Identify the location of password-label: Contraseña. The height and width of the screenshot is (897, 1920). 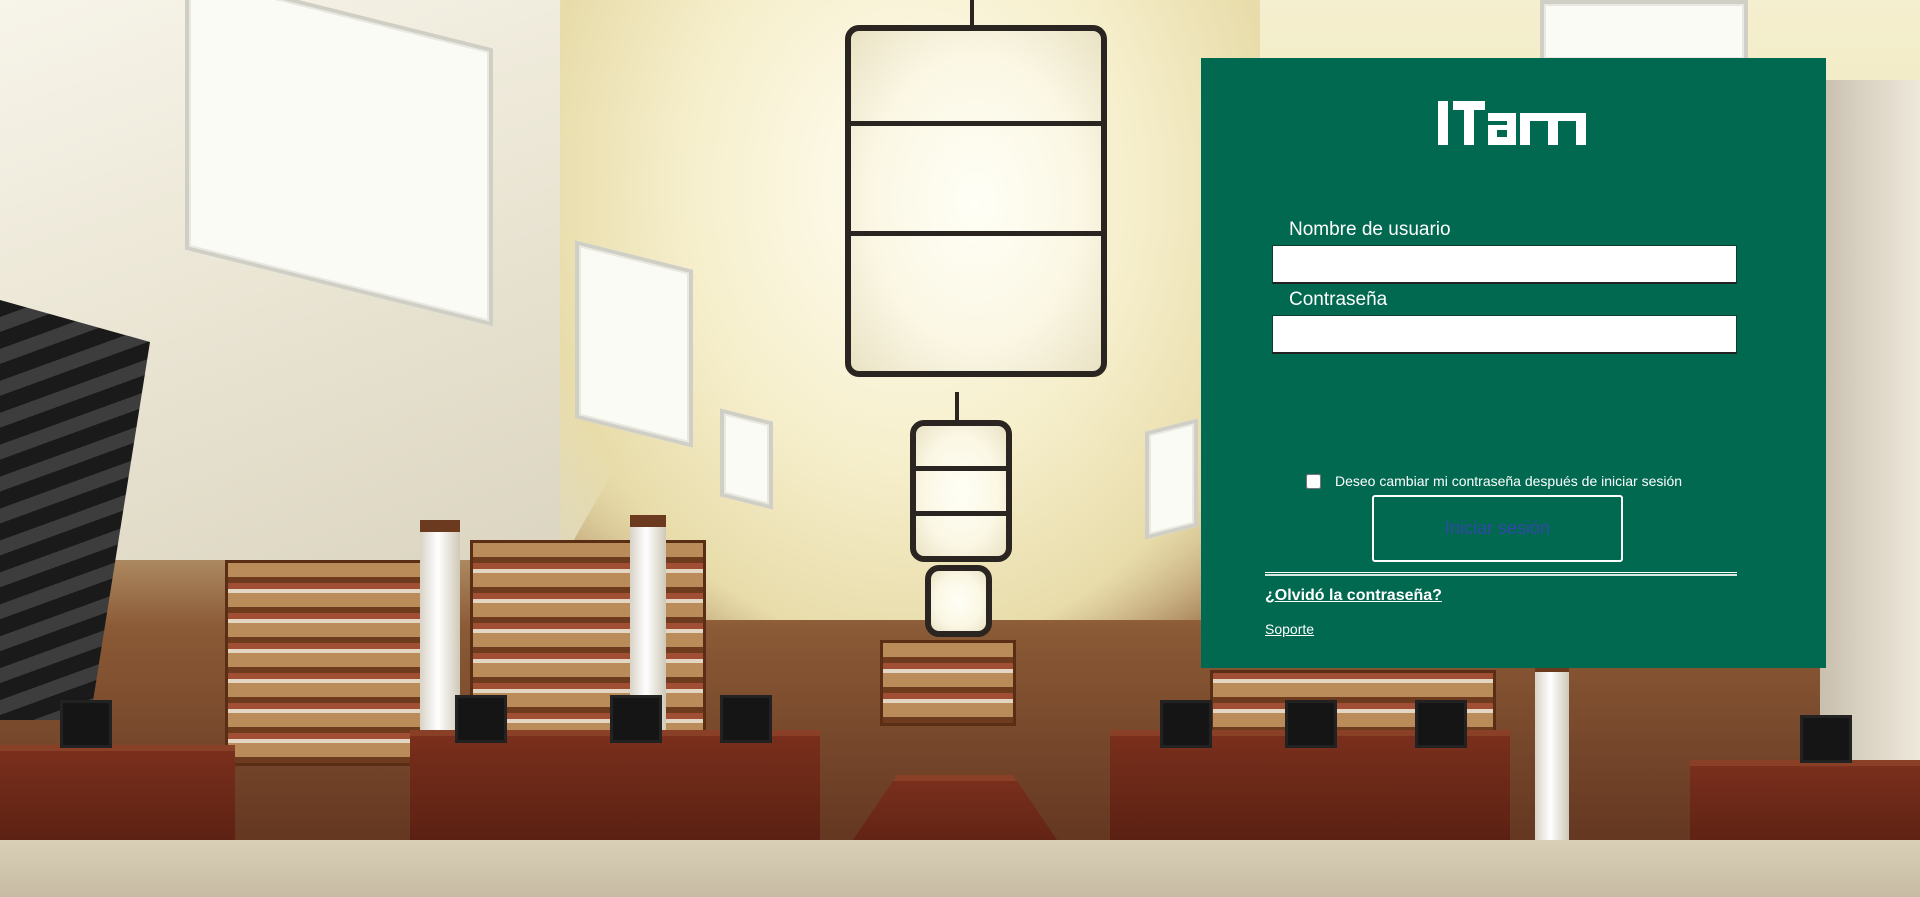
(1338, 299).